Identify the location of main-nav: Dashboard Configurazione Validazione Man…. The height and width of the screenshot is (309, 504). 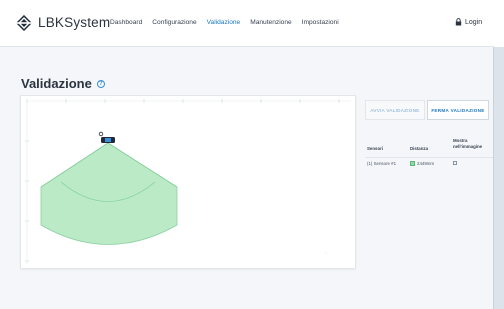
(224, 22).